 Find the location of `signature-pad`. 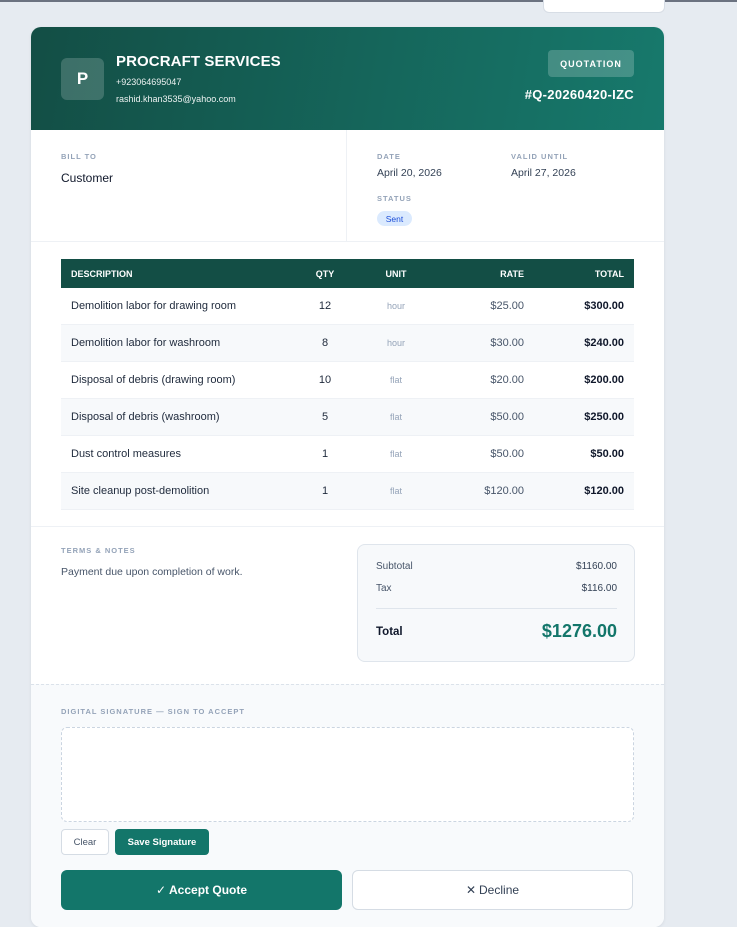

signature-pad is located at coordinates (347, 774).